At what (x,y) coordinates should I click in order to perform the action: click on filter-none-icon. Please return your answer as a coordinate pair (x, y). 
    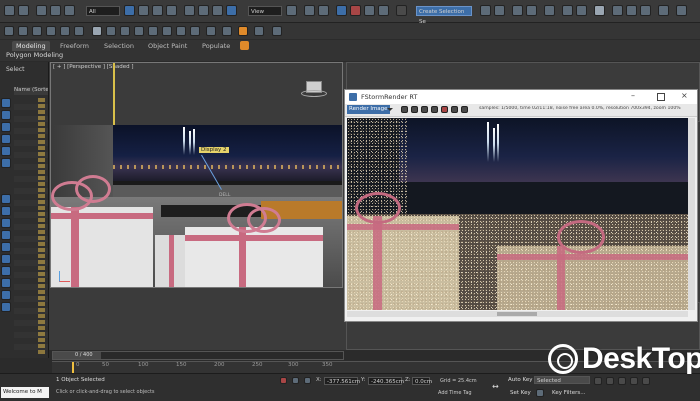
    Looking at the image, I should click on (6, 283).